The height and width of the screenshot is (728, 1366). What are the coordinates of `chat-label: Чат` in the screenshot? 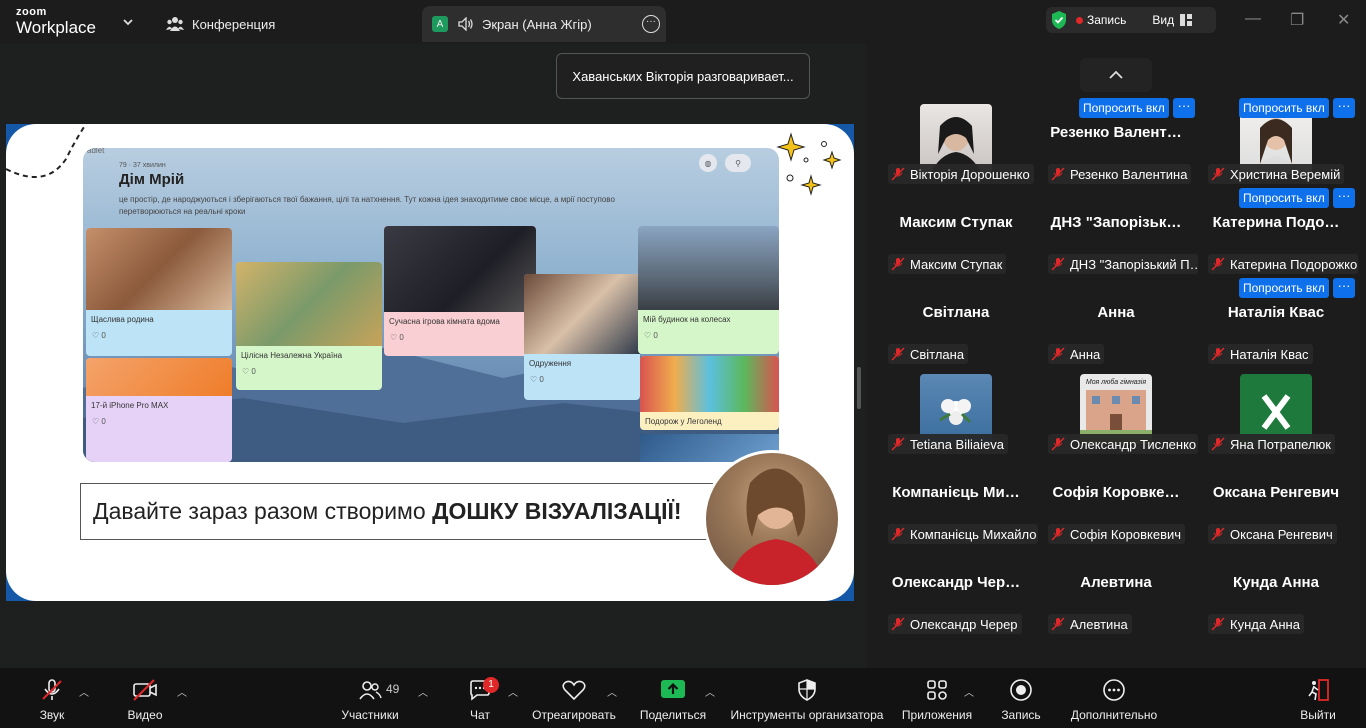 It's located at (480, 715).